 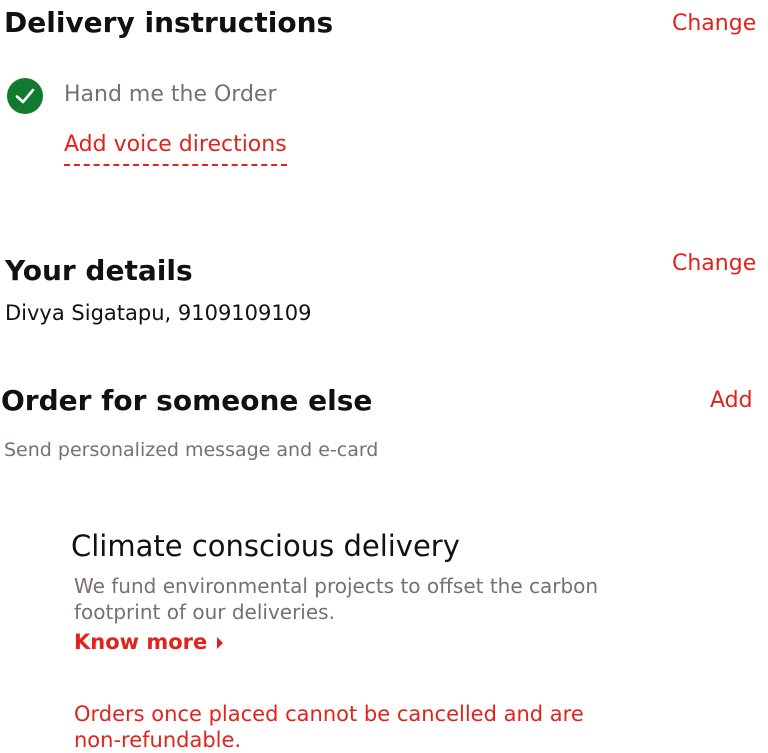 What do you see at coordinates (169, 22) in the screenshot?
I see `delivery-instructions-title: Delivery instructions` at bounding box center [169, 22].